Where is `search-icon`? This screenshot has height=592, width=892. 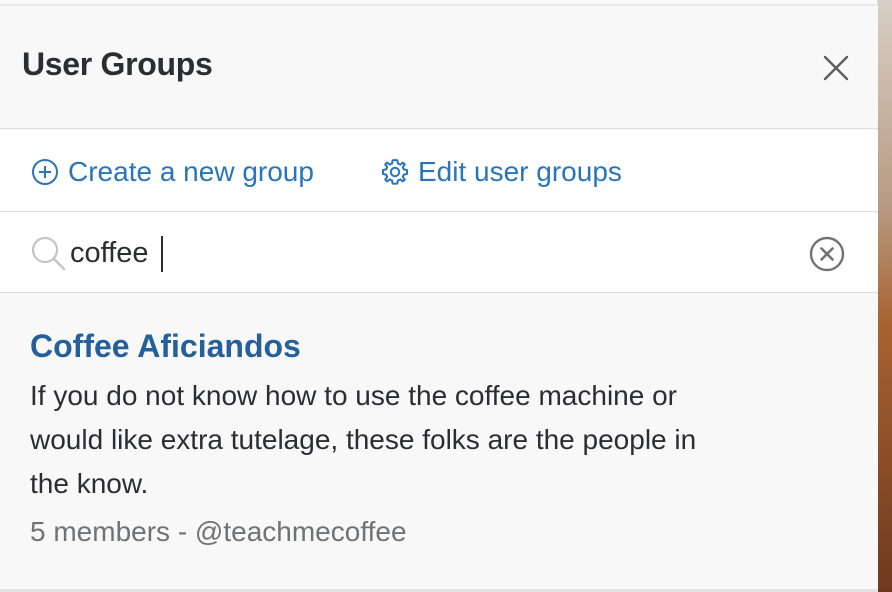 search-icon is located at coordinates (48, 253).